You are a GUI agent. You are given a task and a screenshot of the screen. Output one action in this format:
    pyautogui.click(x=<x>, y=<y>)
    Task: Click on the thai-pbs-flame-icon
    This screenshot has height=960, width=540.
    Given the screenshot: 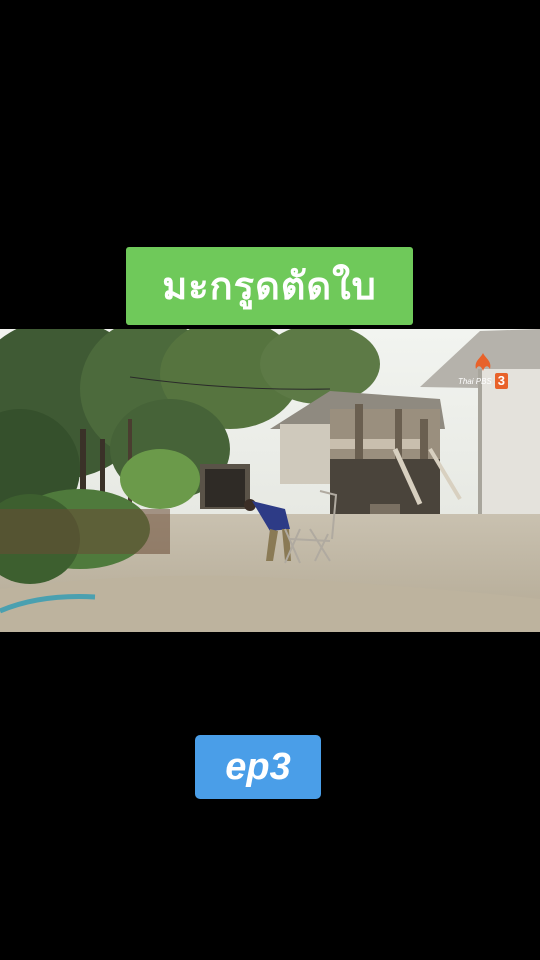 What is the action you would take?
    pyautogui.click(x=483, y=362)
    